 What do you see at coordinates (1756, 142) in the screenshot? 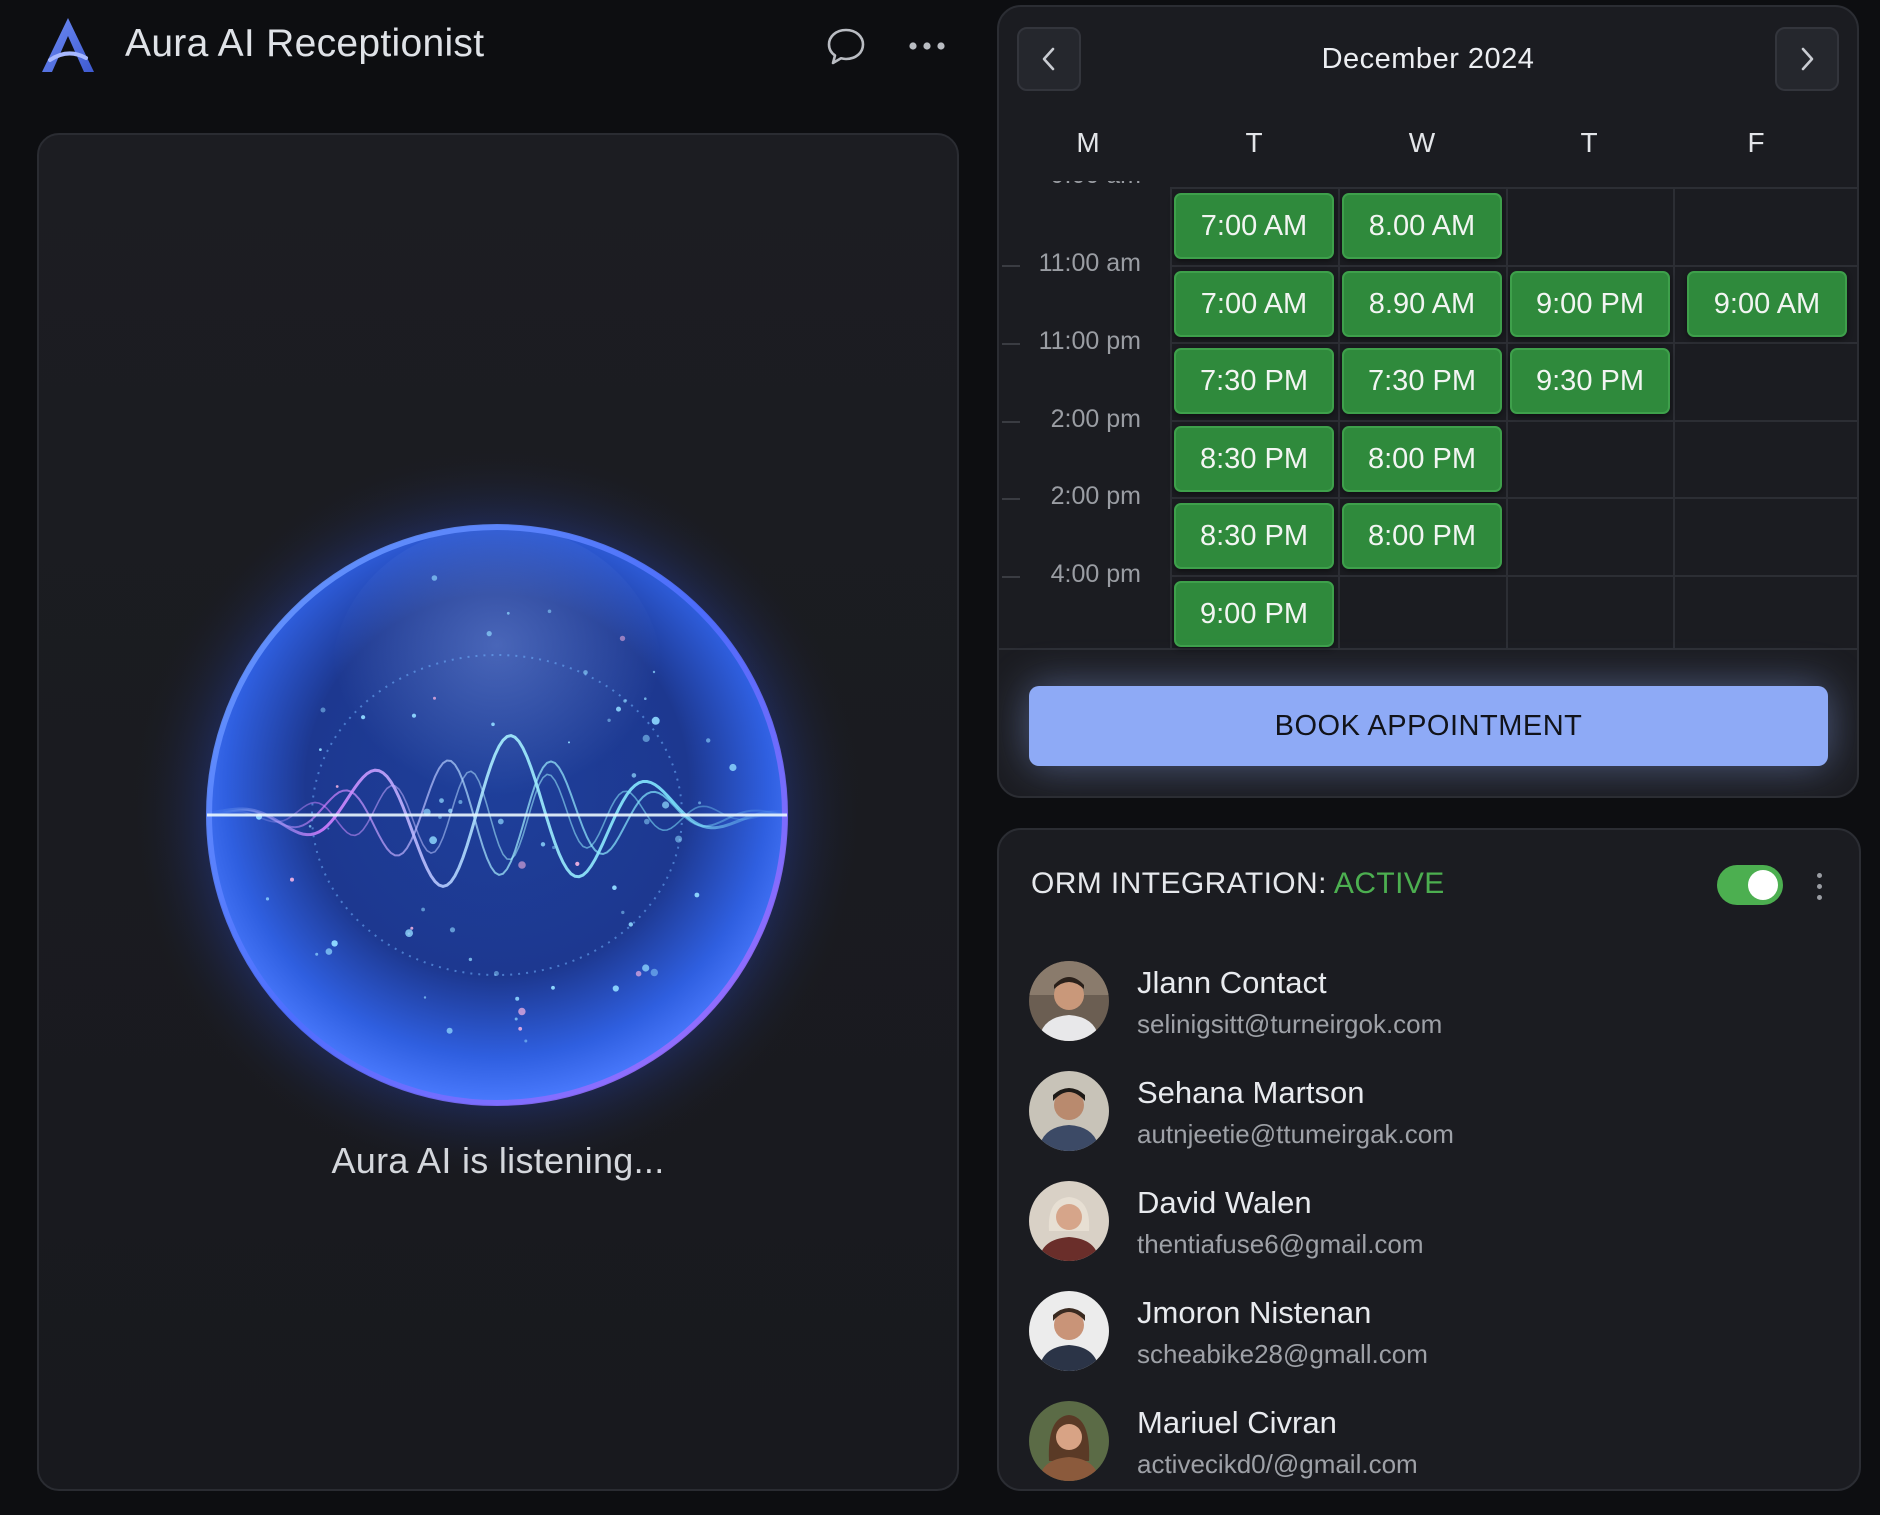
I see `day-header-fri: F` at bounding box center [1756, 142].